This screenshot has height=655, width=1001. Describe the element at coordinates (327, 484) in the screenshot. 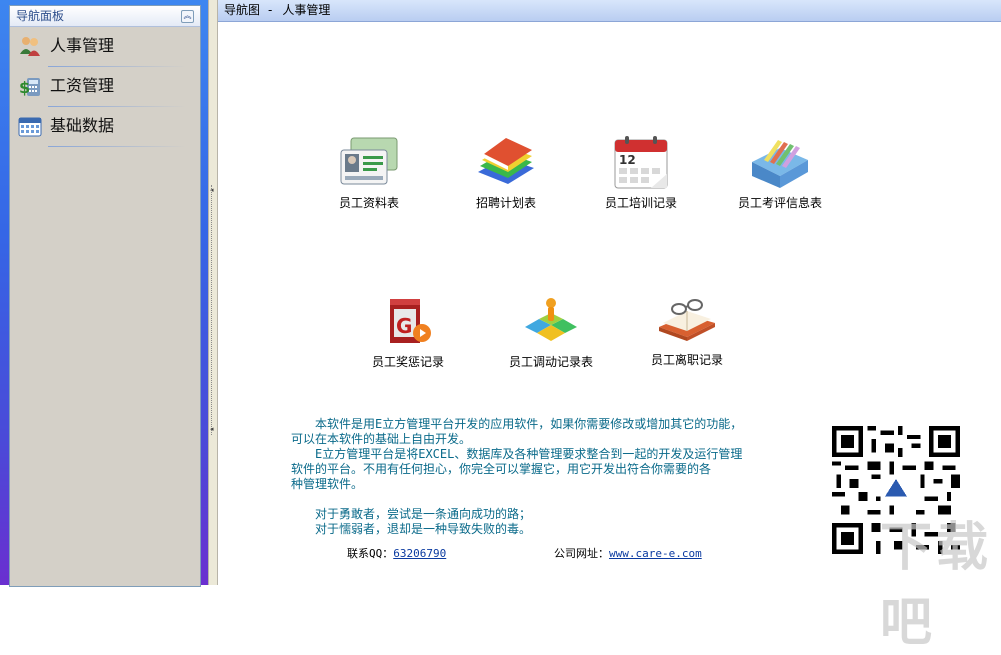

I see `info-line: 种管理软件。` at that location.